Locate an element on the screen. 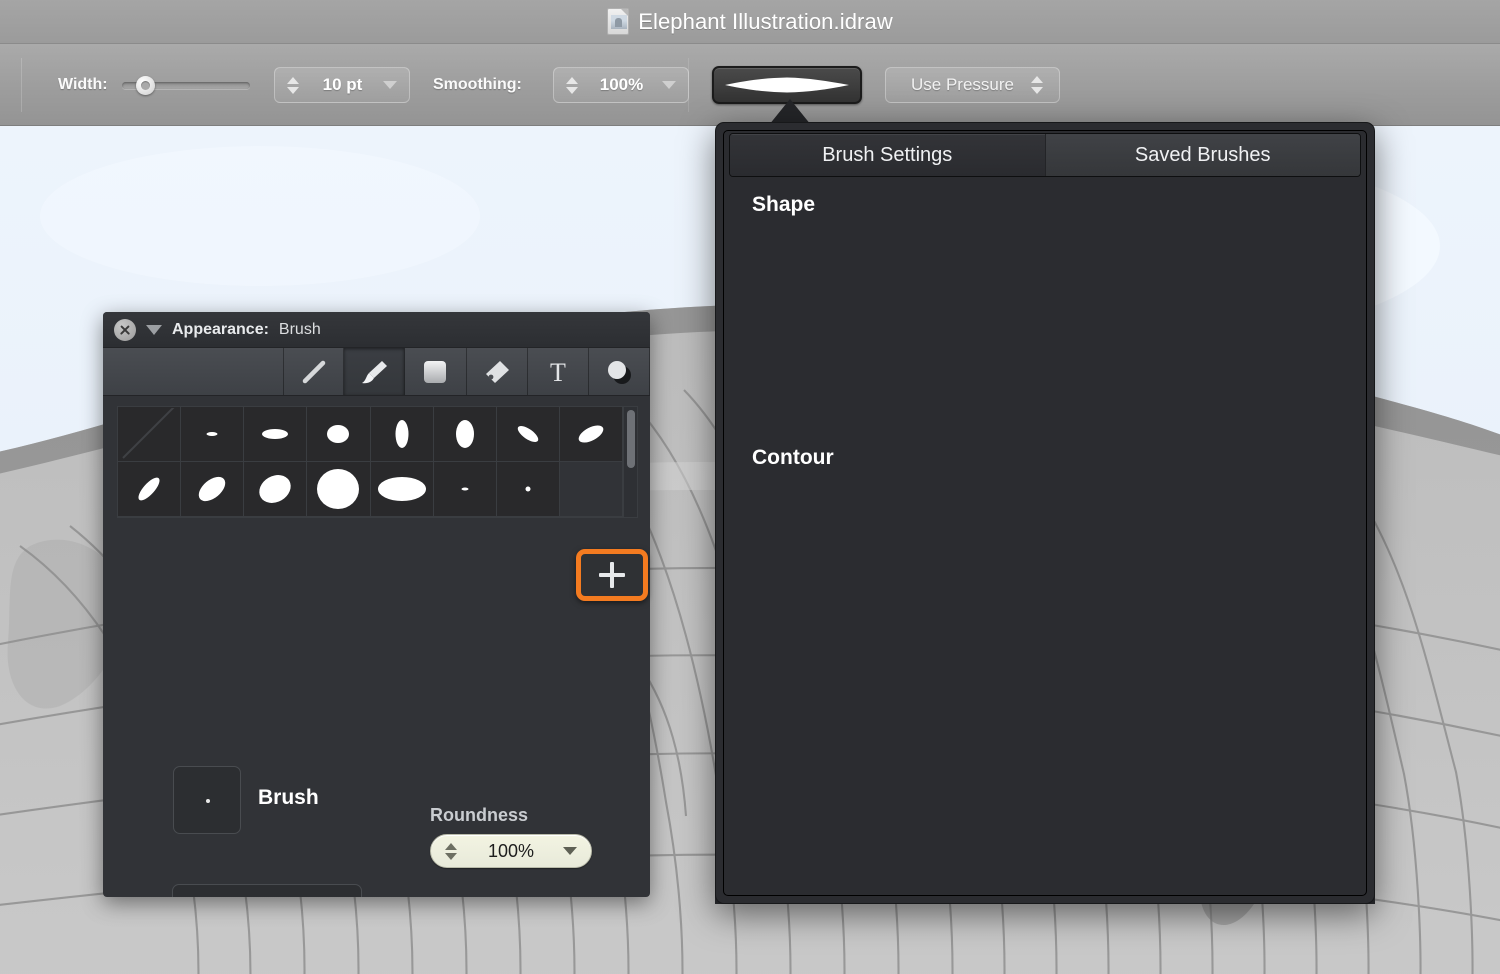 The height and width of the screenshot is (974, 1500). appearance-tool-strip: T is located at coordinates (376, 372).